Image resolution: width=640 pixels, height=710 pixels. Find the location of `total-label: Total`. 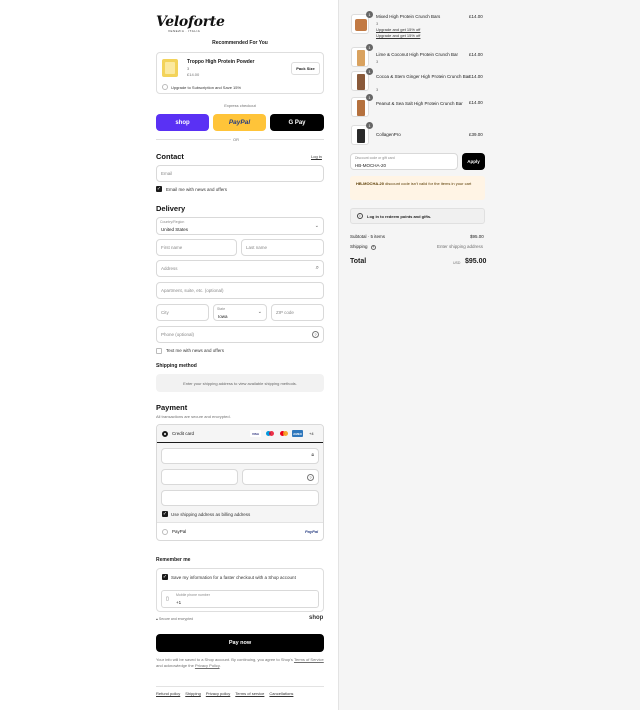

total-label: Total is located at coordinates (358, 261).